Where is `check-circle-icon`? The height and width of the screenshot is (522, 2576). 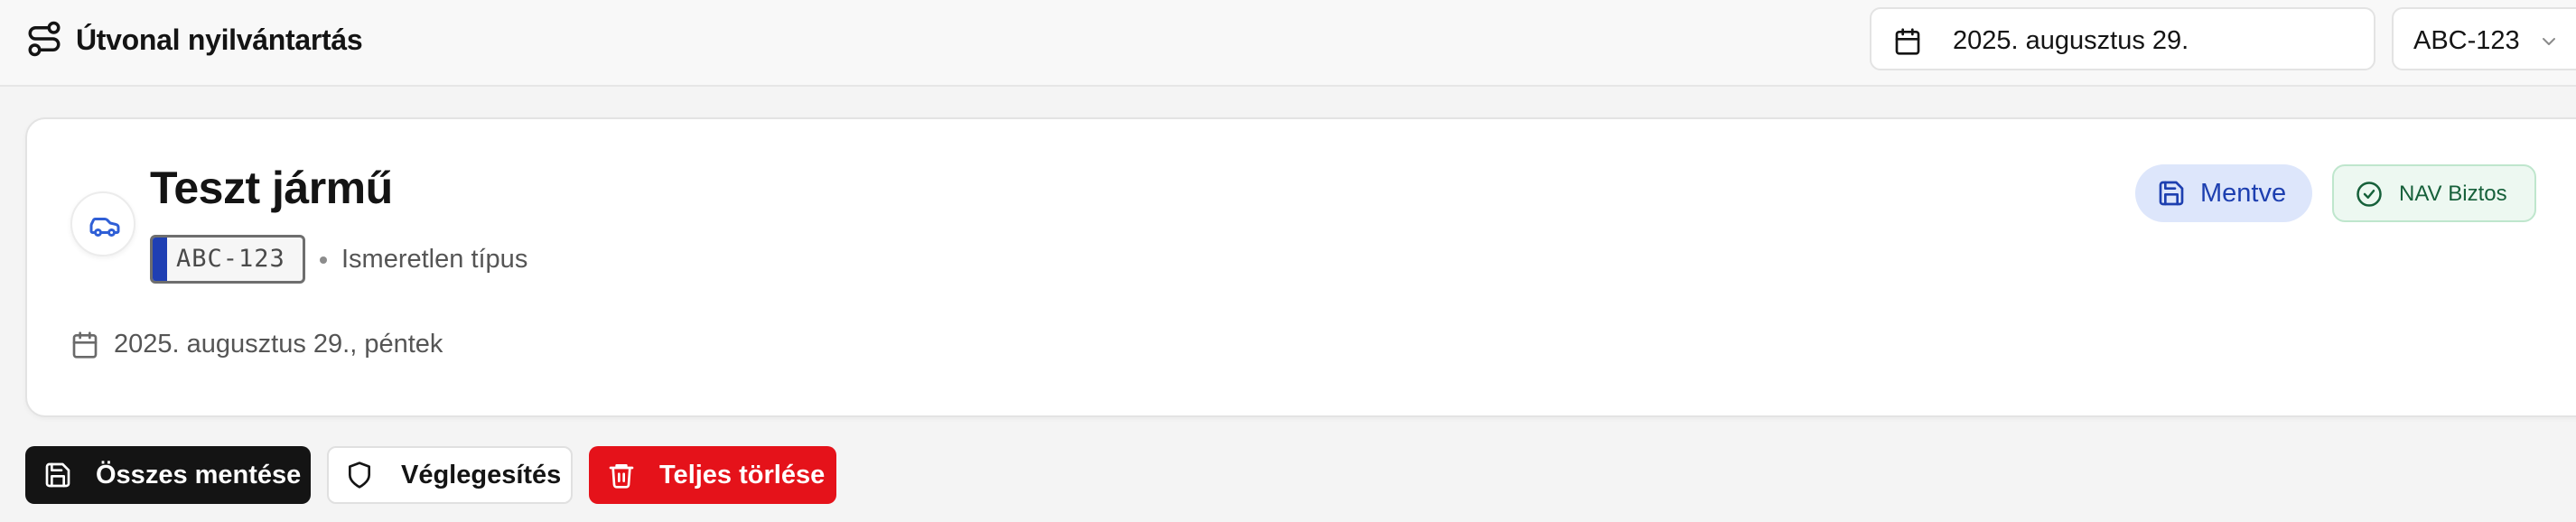 check-circle-icon is located at coordinates (2369, 194).